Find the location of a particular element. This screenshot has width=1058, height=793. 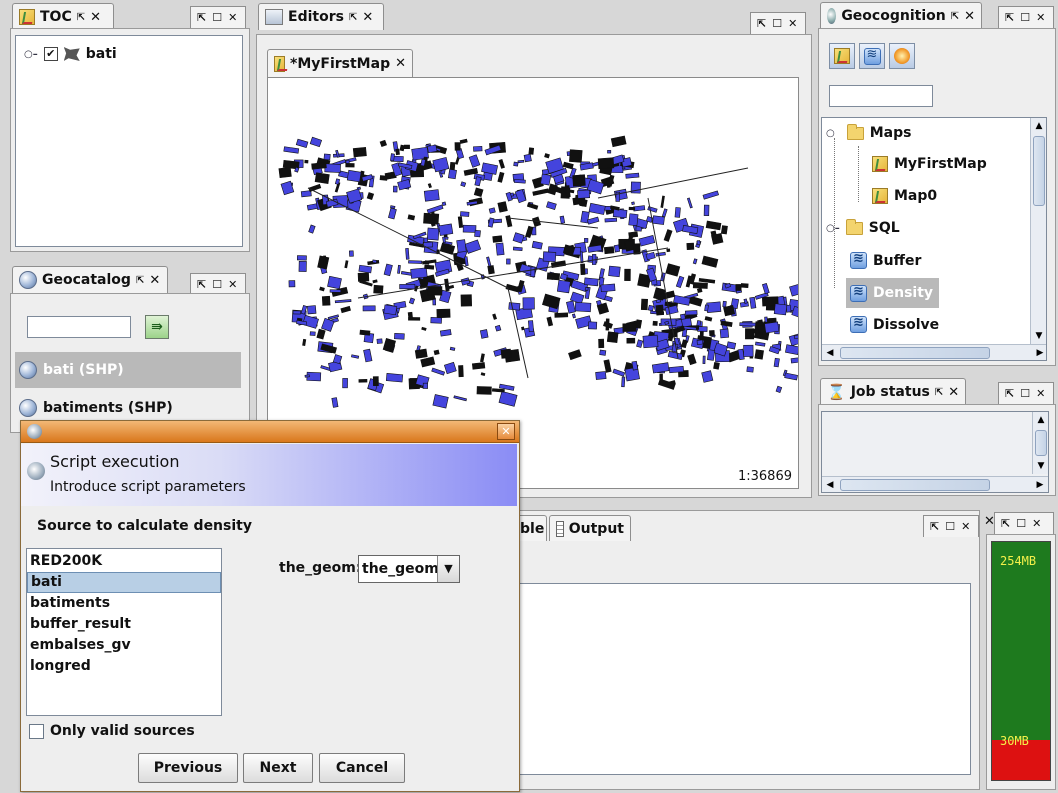

geocatalog-search-input is located at coordinates (79, 327).